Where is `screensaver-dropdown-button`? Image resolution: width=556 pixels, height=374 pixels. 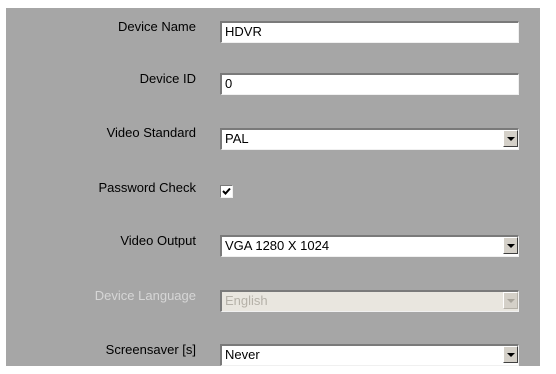
screensaver-dropdown-button is located at coordinates (510, 354).